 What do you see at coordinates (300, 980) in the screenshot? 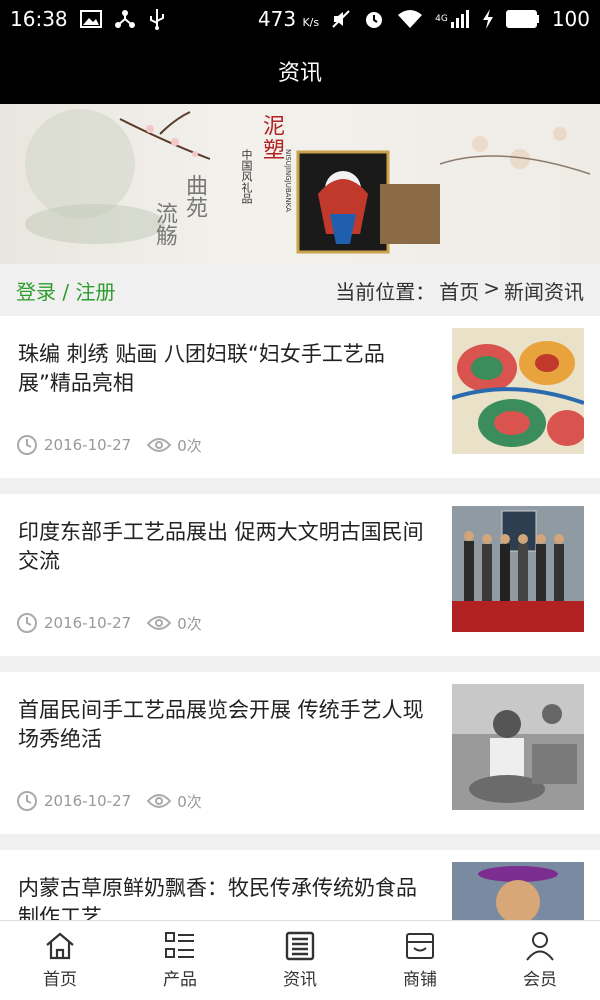
I see `nav-label-news: 资讯` at bounding box center [300, 980].